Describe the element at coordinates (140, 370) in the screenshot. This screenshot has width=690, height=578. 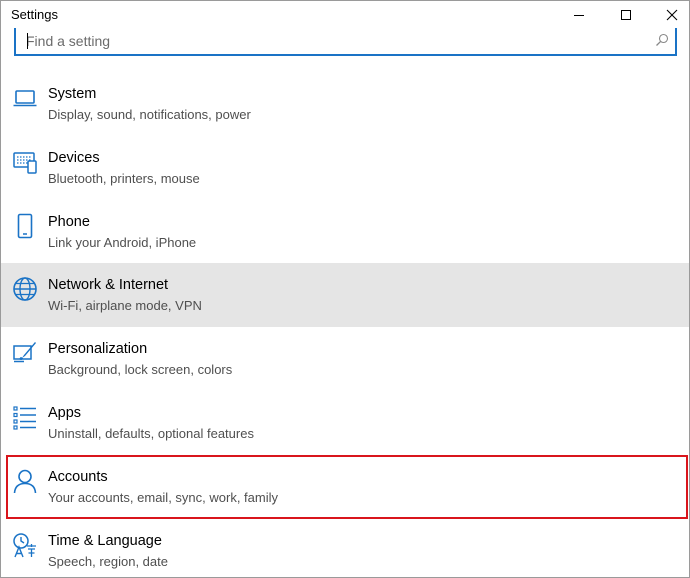
I see `category-description: Background, lock screen, colors` at that location.